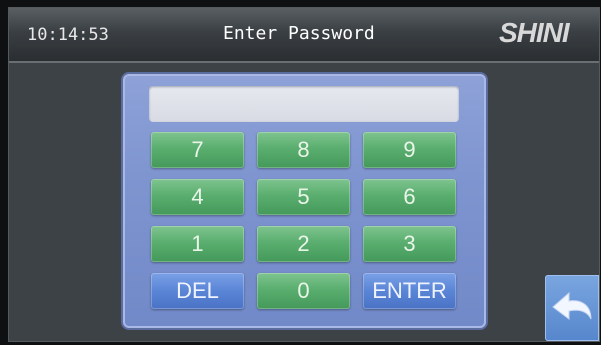 This screenshot has height=345, width=601. Describe the element at coordinates (409, 150) in the screenshot. I see `key-9: 9` at that location.